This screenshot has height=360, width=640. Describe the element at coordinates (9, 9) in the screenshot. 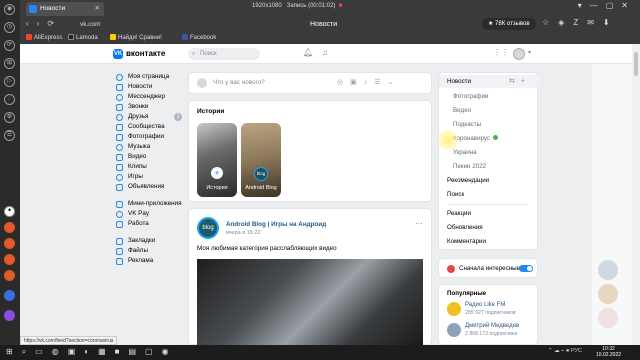

I see `rail-icon: ◉` at that location.